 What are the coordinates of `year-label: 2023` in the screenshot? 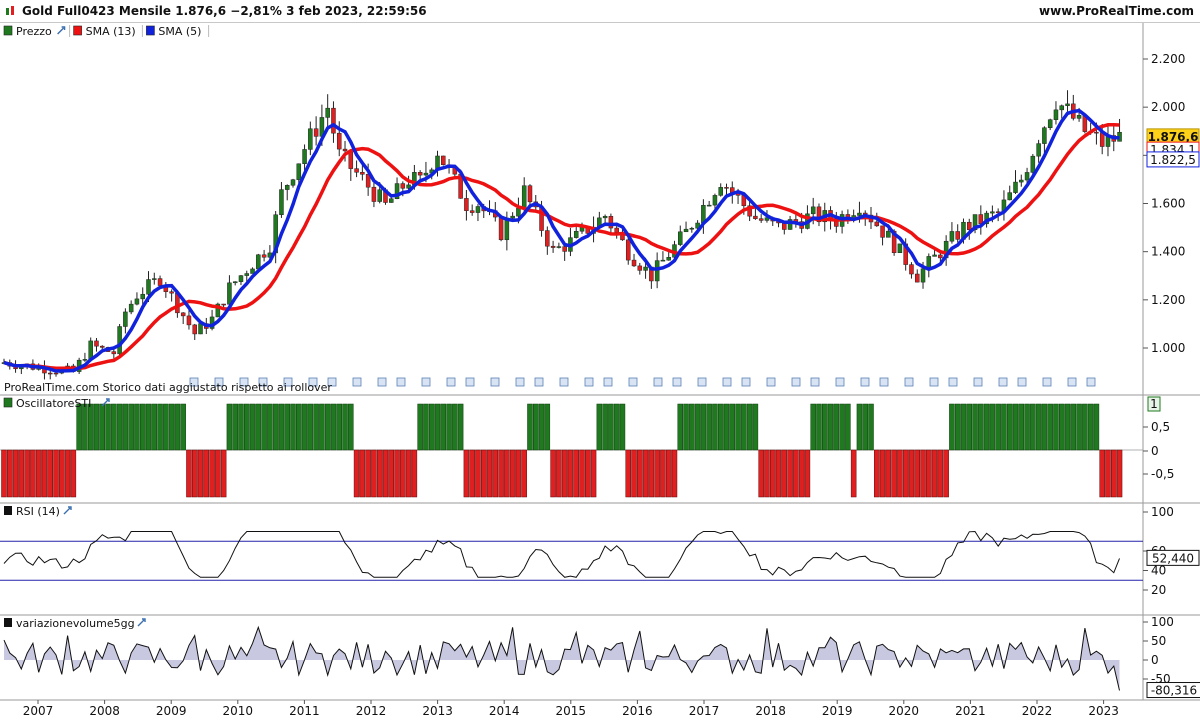 It's located at (1103, 711).